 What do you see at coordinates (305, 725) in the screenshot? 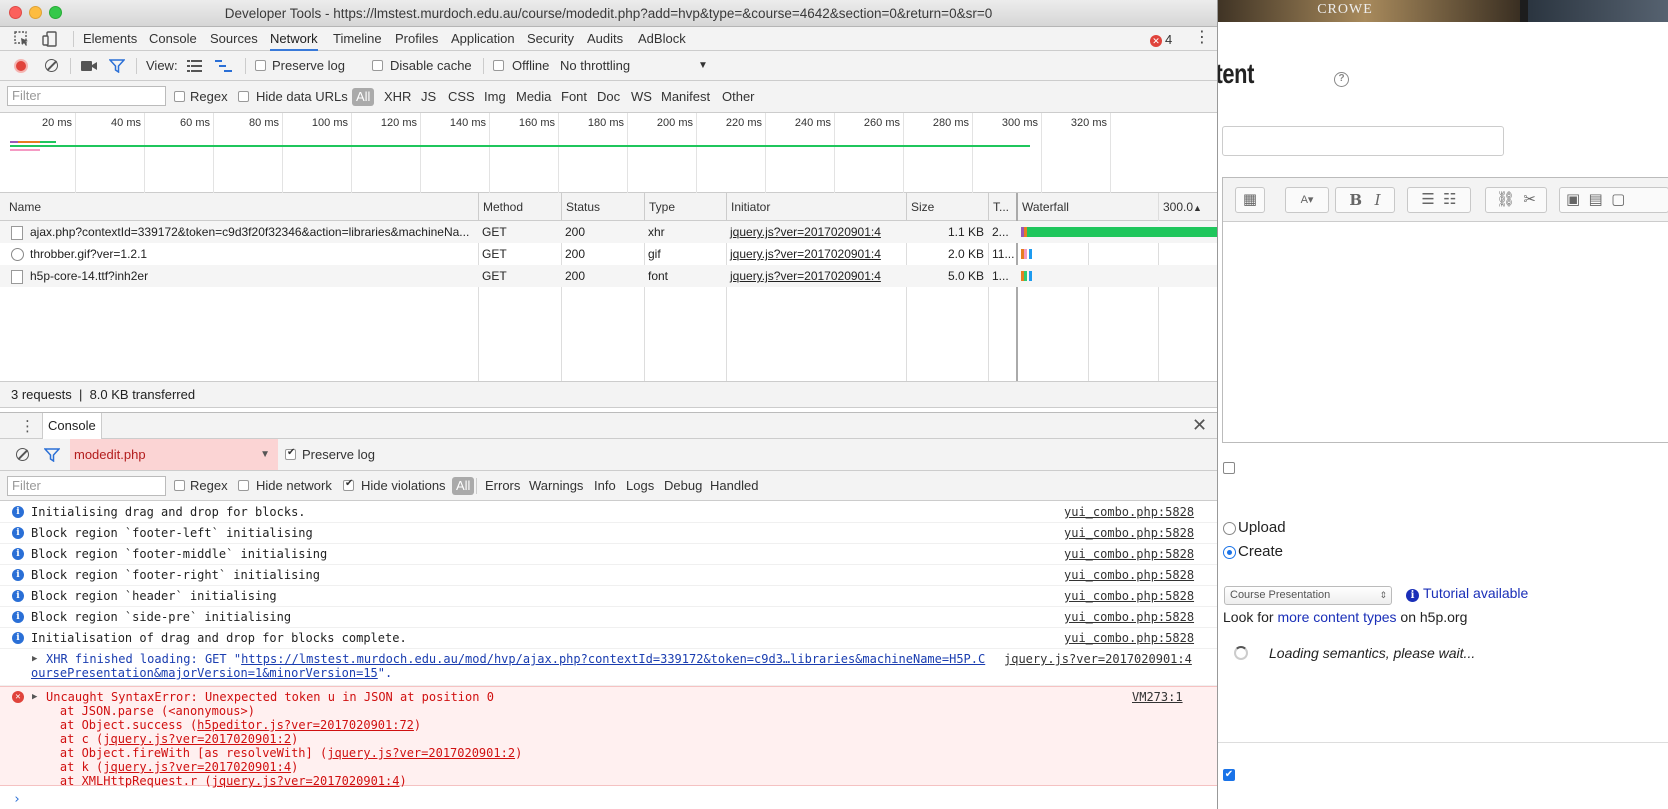
I see `stack-frame-link: h5peditor.js?ver=2017020901:72` at bounding box center [305, 725].